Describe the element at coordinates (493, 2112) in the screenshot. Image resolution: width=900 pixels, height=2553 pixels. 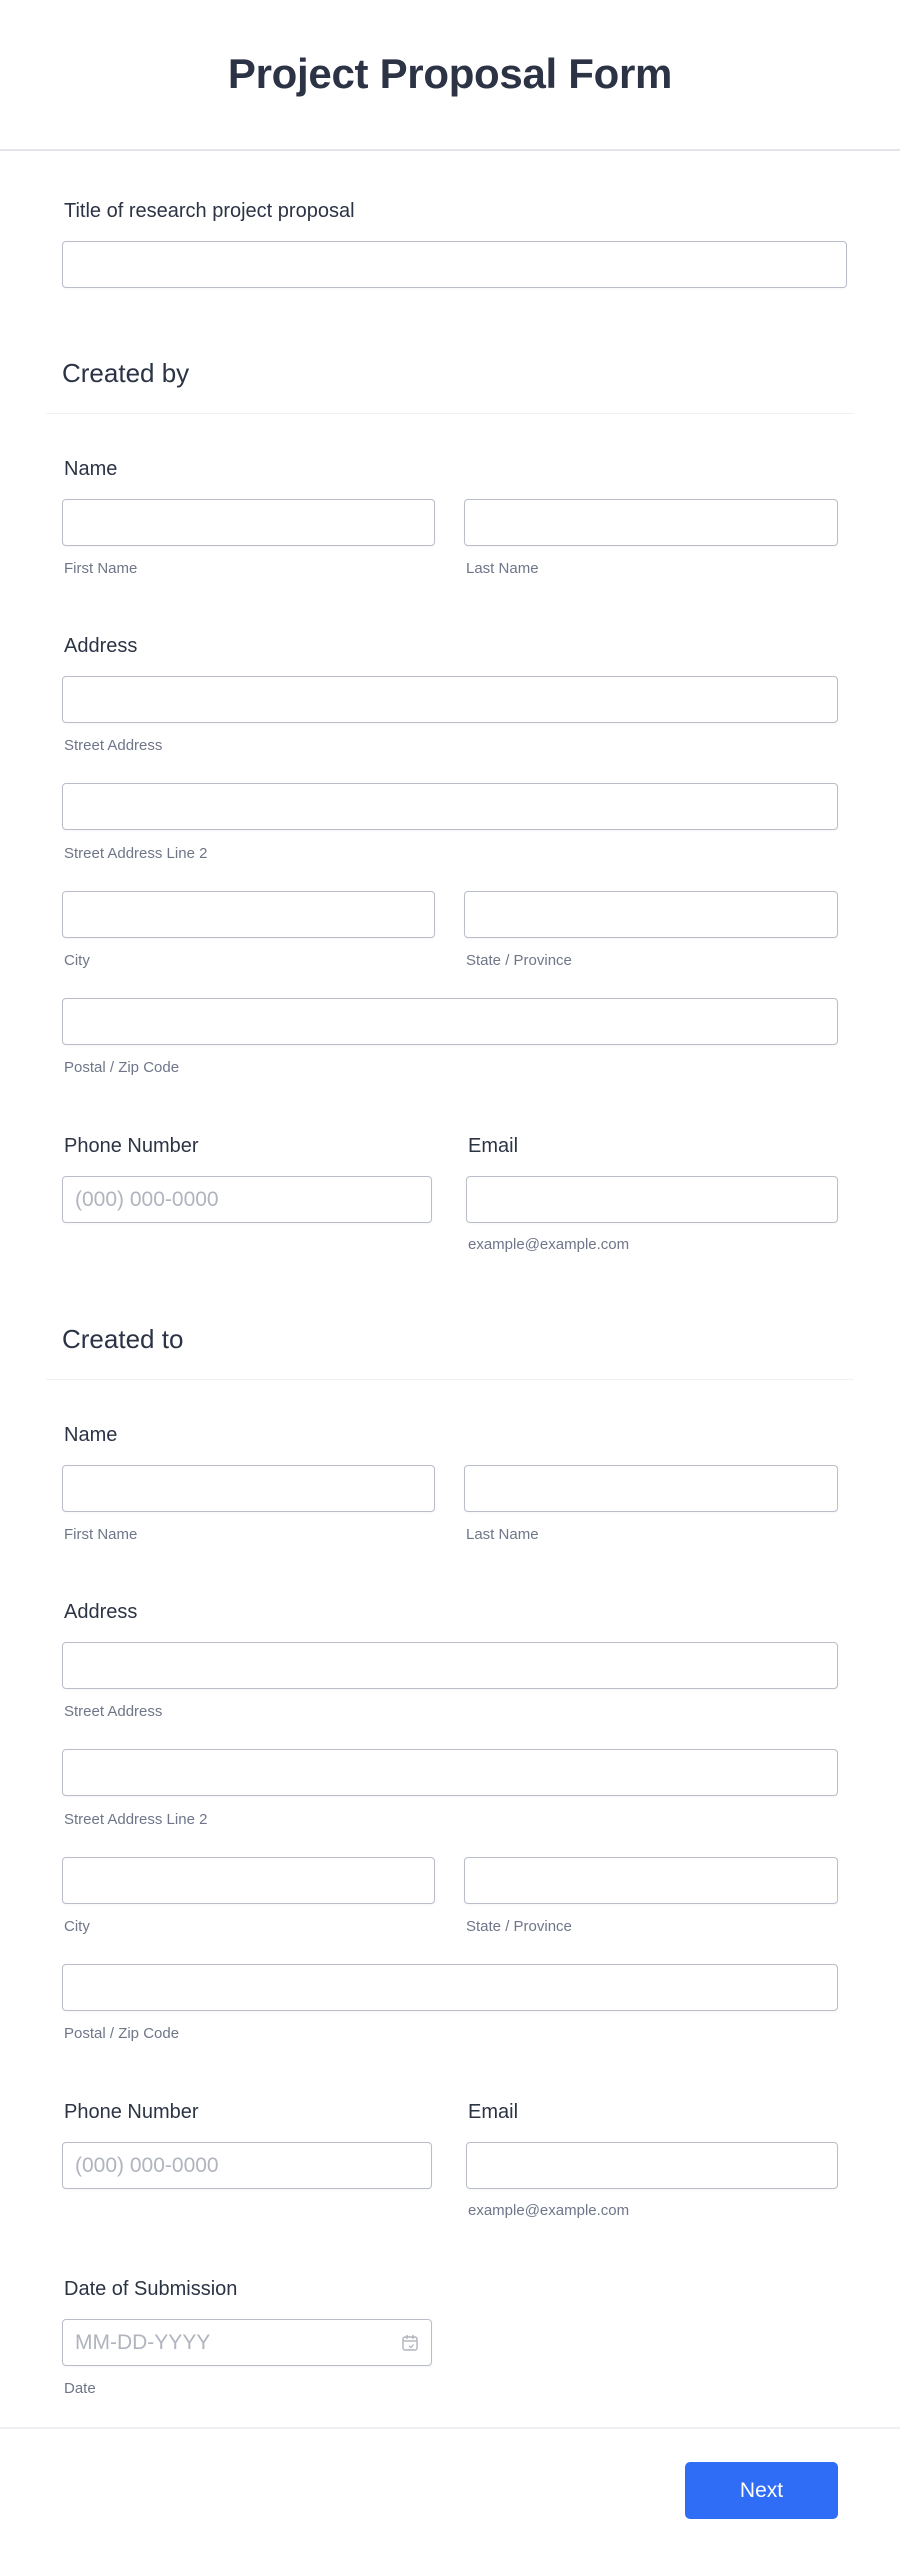
I see `created-to-email-label: Email` at that location.